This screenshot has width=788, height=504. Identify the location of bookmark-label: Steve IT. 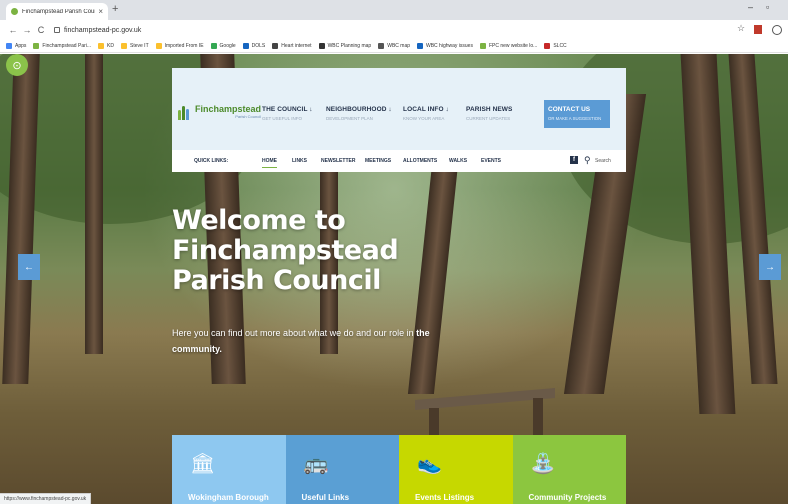
(139, 46).